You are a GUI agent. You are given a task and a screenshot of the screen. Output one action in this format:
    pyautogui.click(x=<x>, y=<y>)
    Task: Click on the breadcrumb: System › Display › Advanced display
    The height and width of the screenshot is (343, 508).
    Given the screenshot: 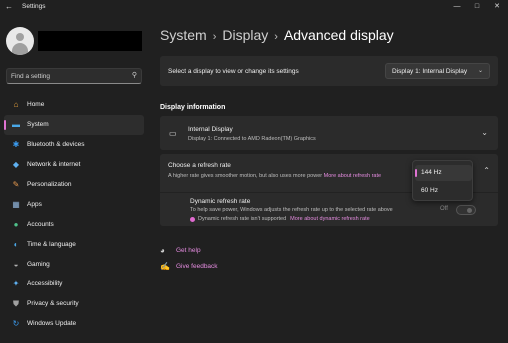 What is the action you would take?
    pyautogui.click(x=277, y=35)
    